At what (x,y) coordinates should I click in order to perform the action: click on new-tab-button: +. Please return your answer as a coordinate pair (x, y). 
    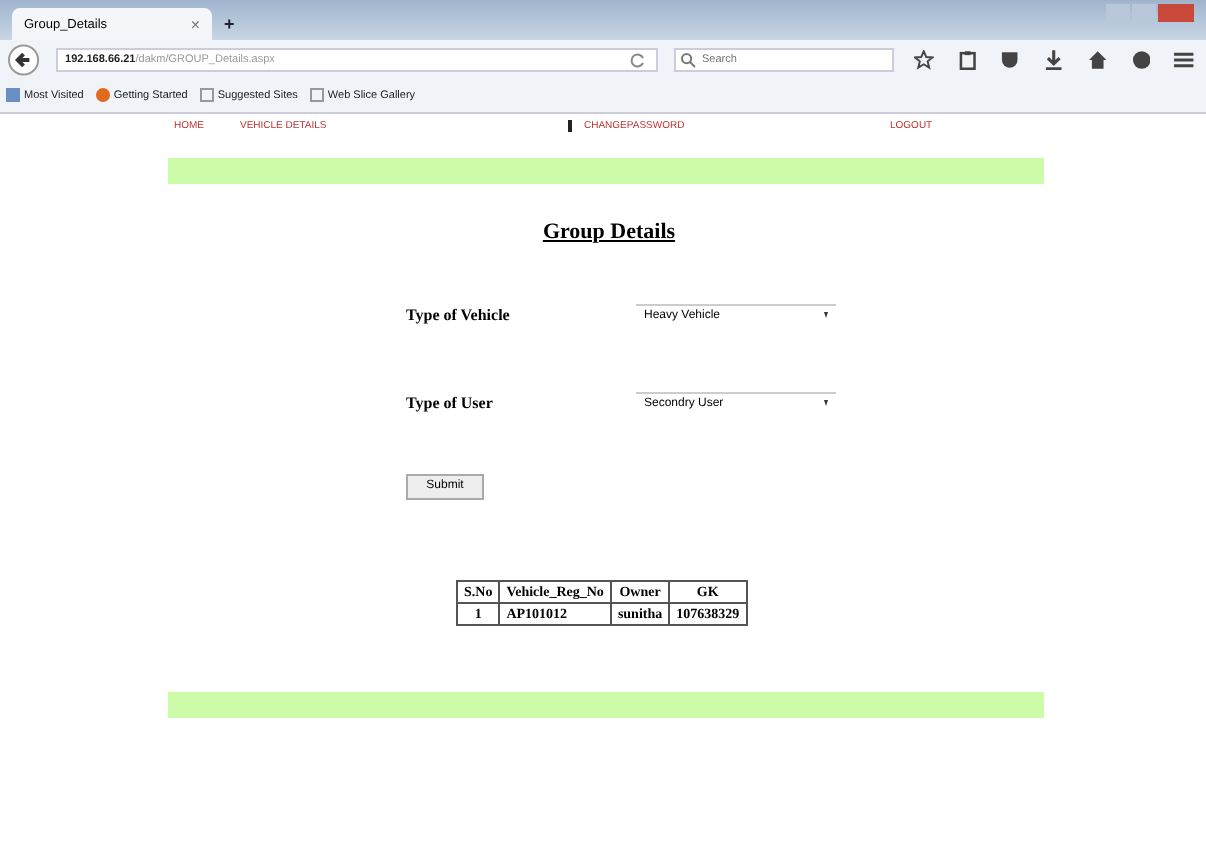
    Looking at the image, I should click on (229, 27).